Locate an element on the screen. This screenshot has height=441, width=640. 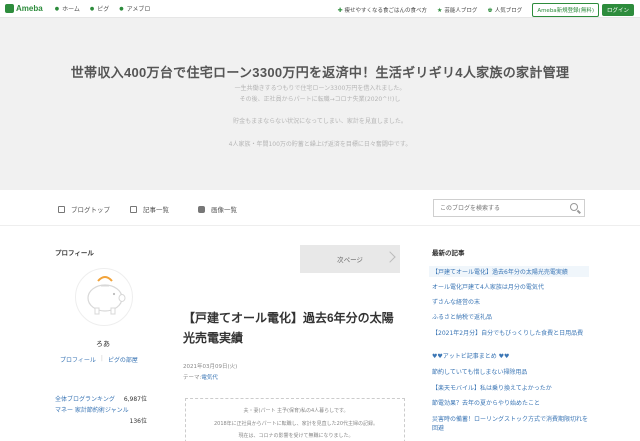
overall-ranking-link: 全体ブログランキング is located at coordinates (85, 398).